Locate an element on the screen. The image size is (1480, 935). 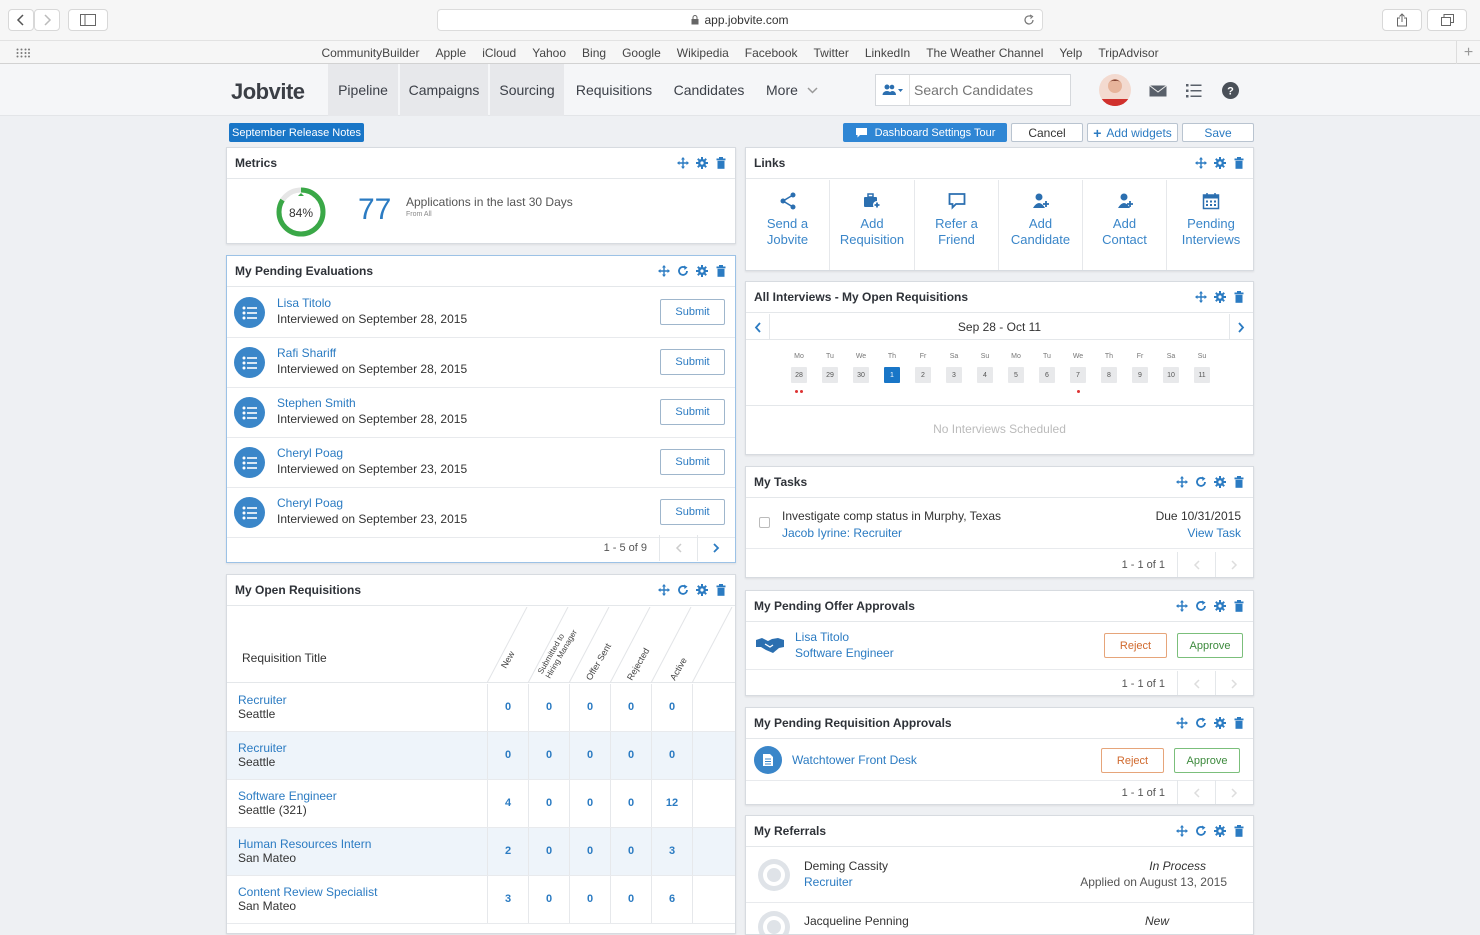
calendar-day: 7 is located at coordinates (1078, 375).